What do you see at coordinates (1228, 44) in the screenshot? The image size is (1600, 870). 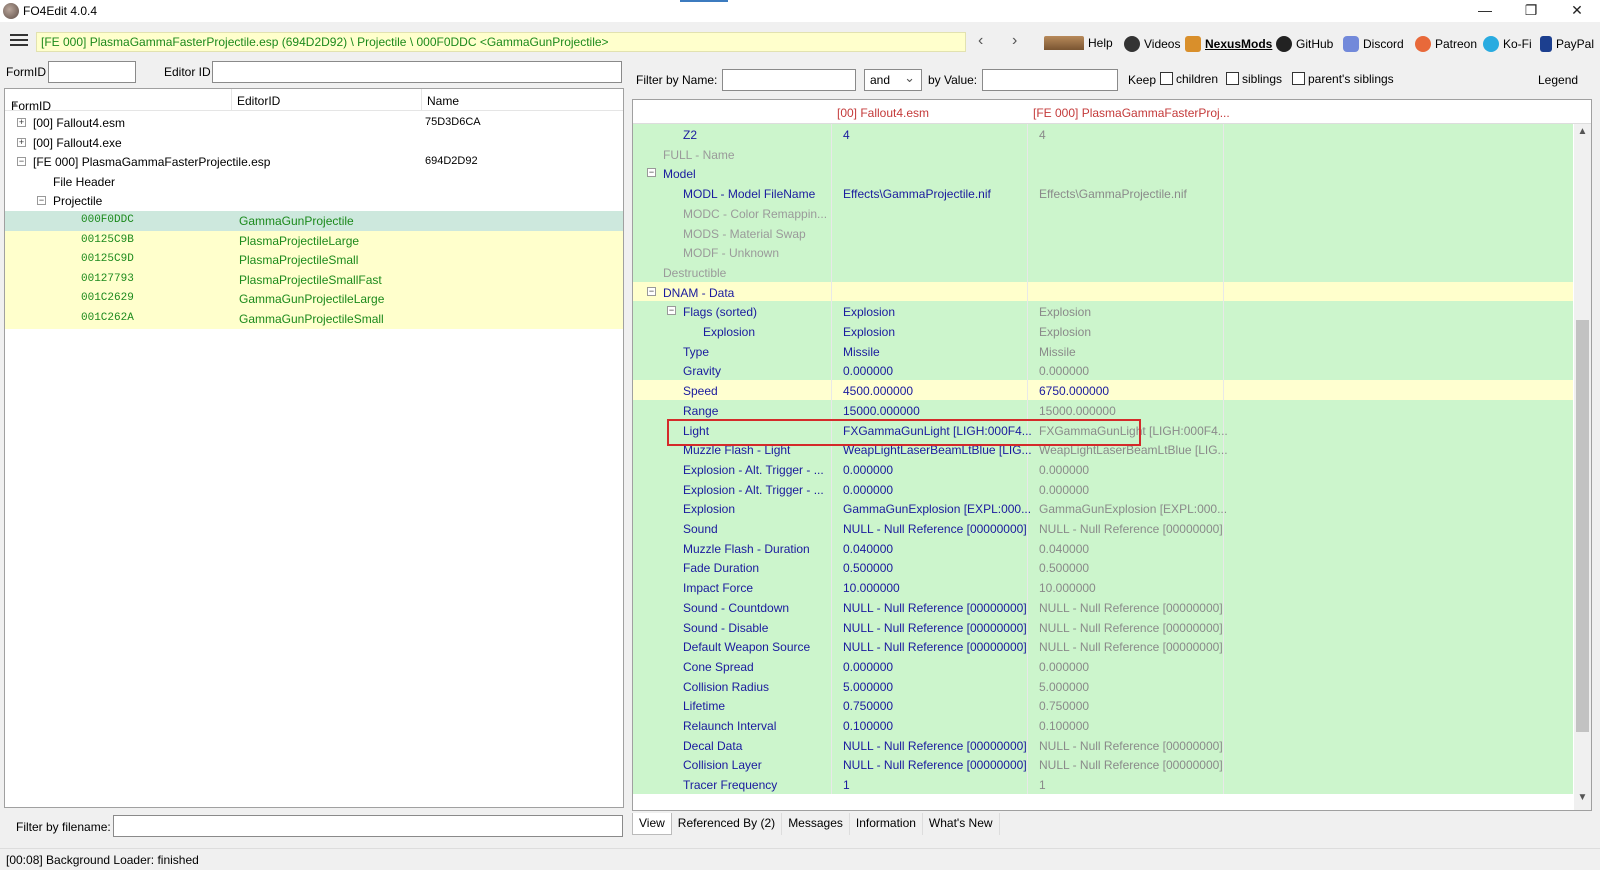 I see `nexusmods-link: NexusMods` at bounding box center [1228, 44].